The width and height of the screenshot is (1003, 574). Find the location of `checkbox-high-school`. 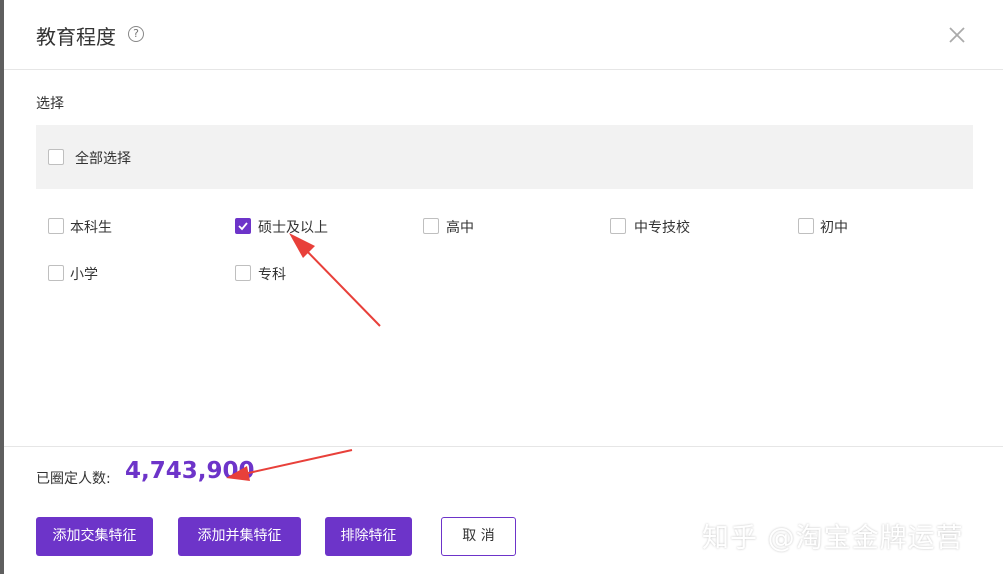

checkbox-high-school is located at coordinates (431, 226).